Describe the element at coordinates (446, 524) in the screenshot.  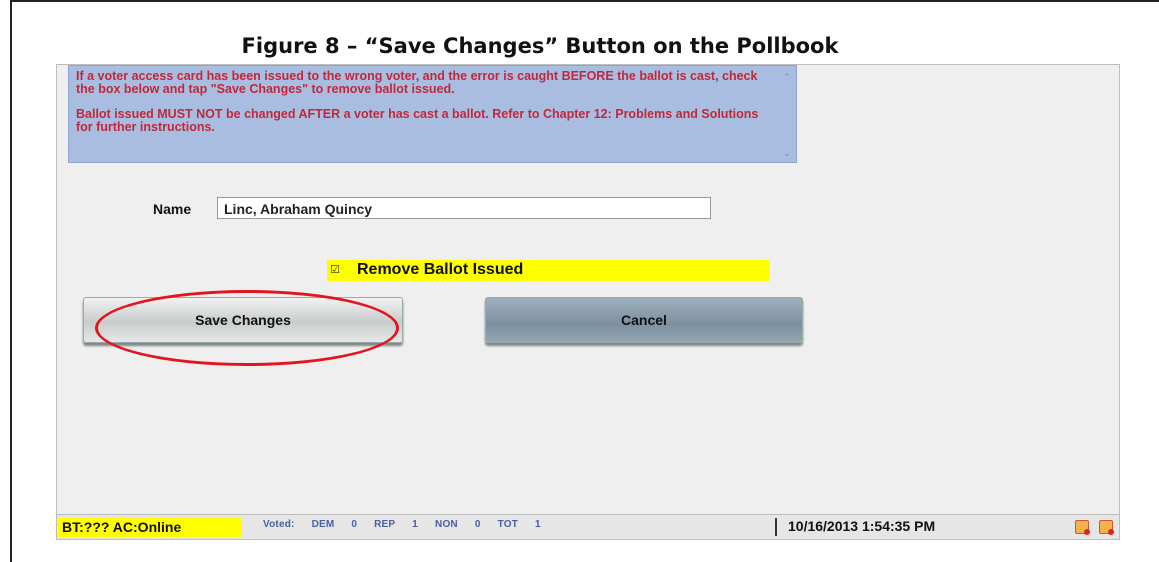
I see `party-non-label: NON` at that location.